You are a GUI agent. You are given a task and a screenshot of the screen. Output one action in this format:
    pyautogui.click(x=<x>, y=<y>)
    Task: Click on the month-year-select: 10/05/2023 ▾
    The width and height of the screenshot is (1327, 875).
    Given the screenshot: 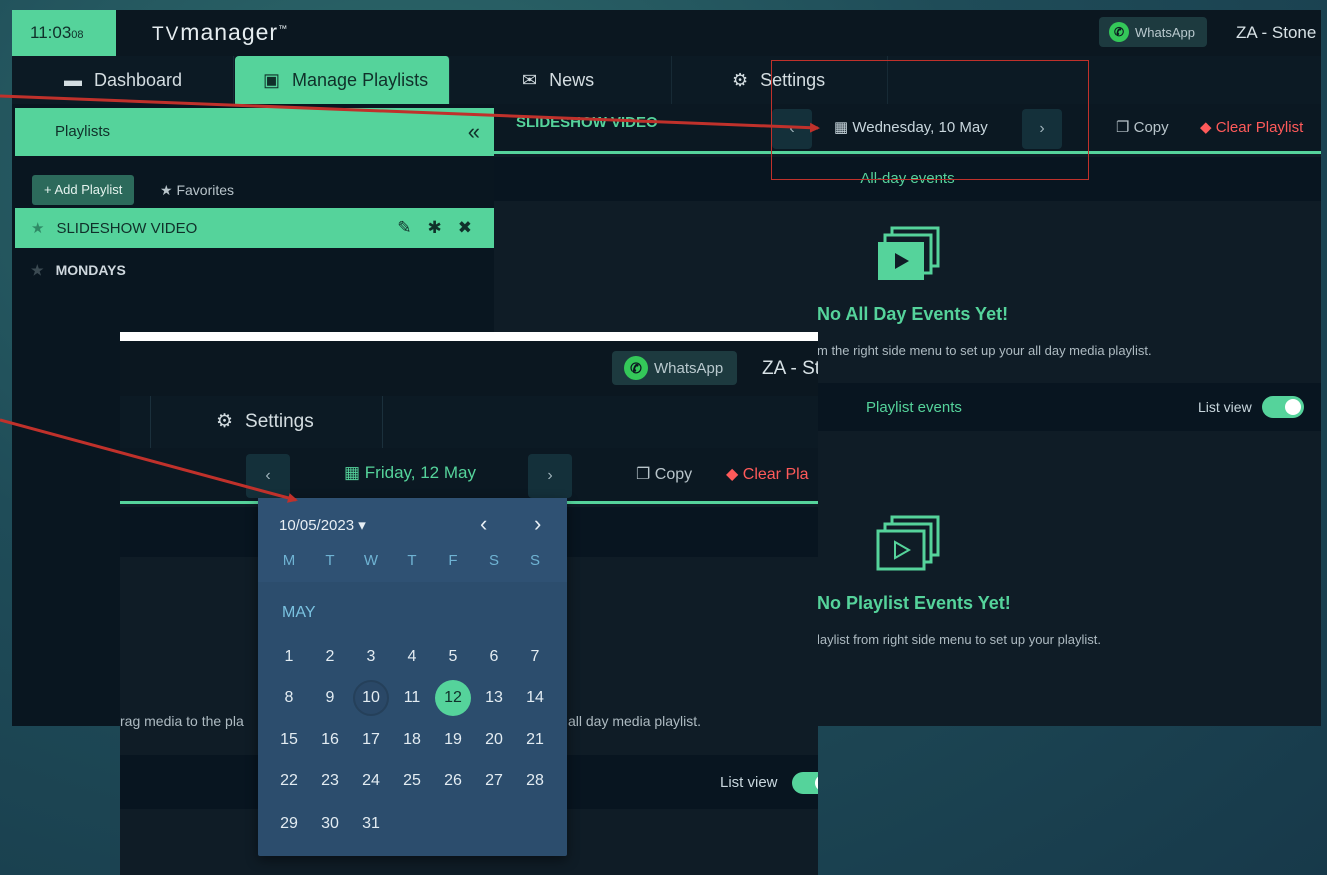 What is the action you would take?
    pyautogui.click(x=322, y=525)
    